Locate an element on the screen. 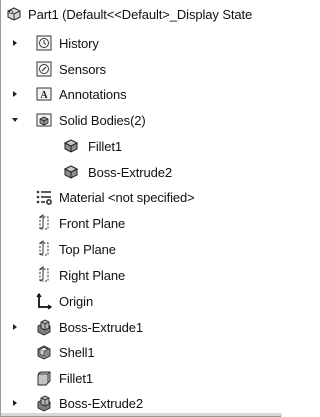 This screenshot has width=320, height=417. tree-item-front-plane: Front Plane is located at coordinates (141, 223).